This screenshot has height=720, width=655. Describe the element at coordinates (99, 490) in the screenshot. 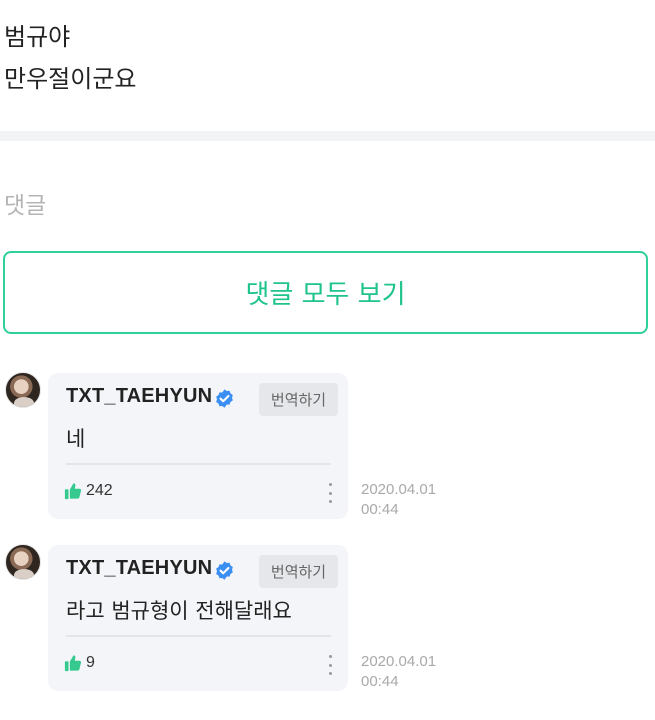

I see `like-count: 242` at that location.